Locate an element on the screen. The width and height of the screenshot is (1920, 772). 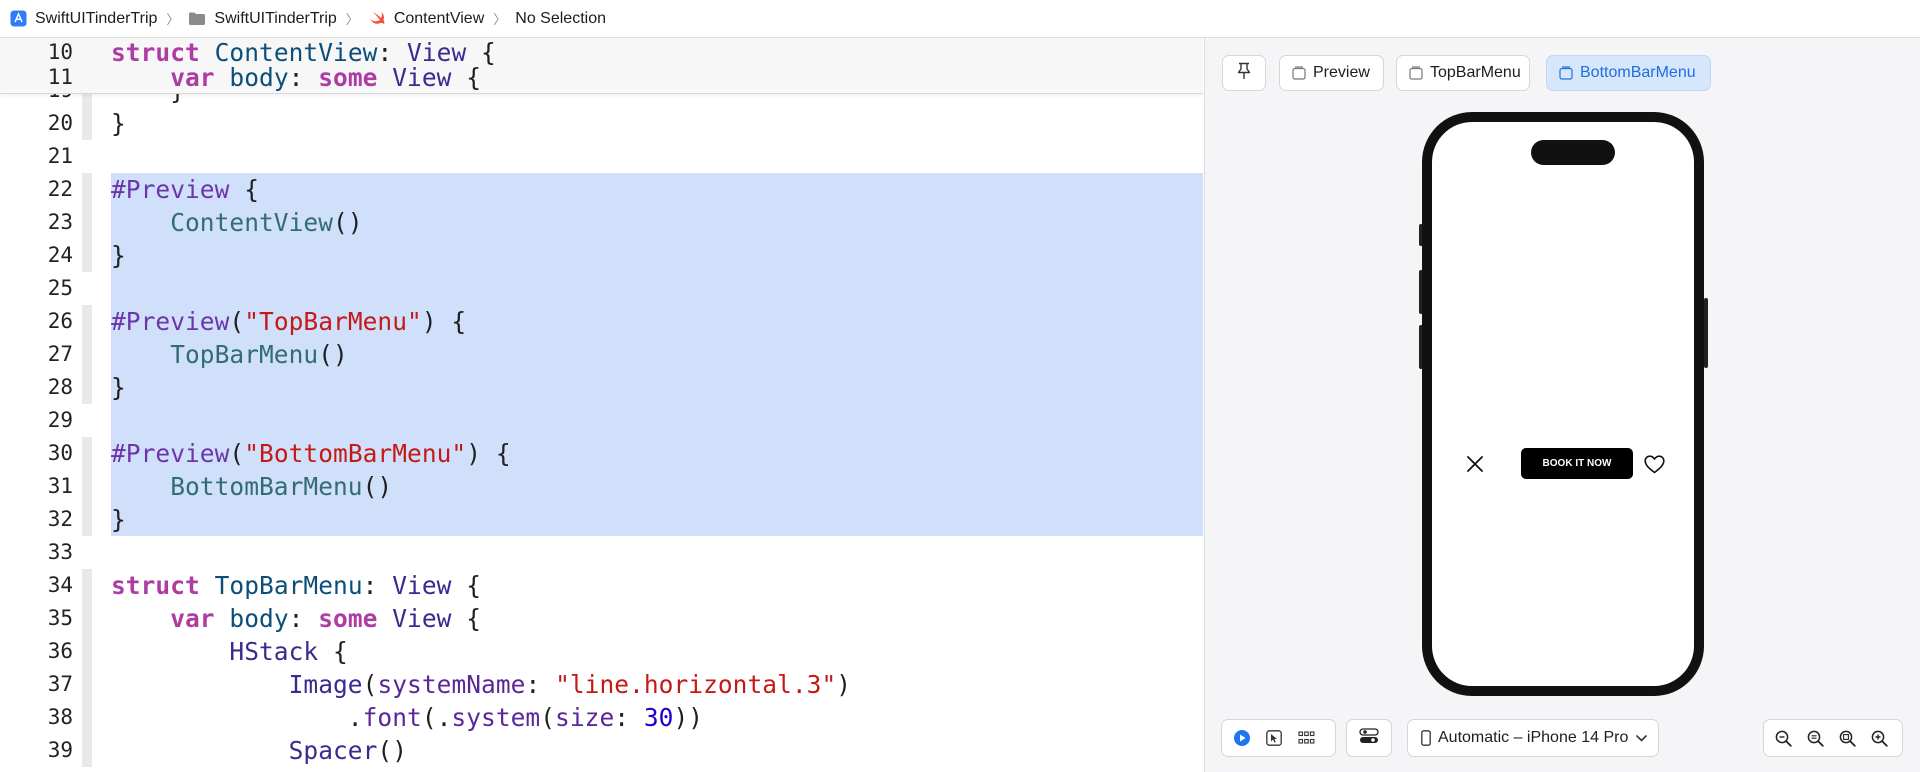
code-text: #Preview { is located at coordinates (185, 189).